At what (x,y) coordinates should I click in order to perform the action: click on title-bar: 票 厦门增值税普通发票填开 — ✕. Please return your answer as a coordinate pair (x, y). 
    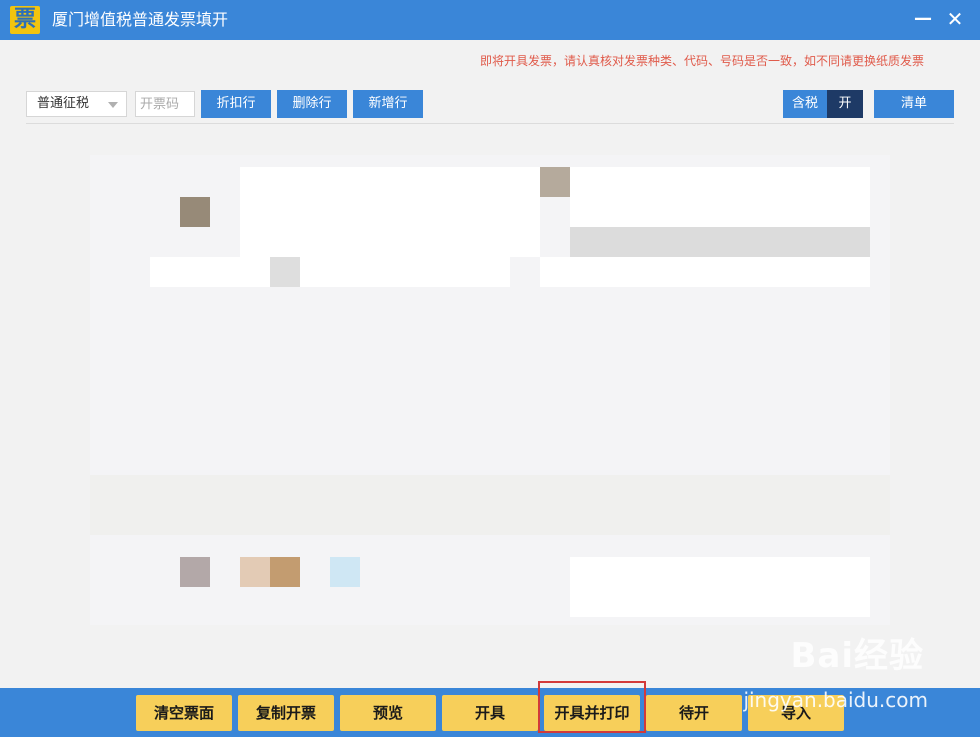
    Looking at the image, I should click on (490, 20).